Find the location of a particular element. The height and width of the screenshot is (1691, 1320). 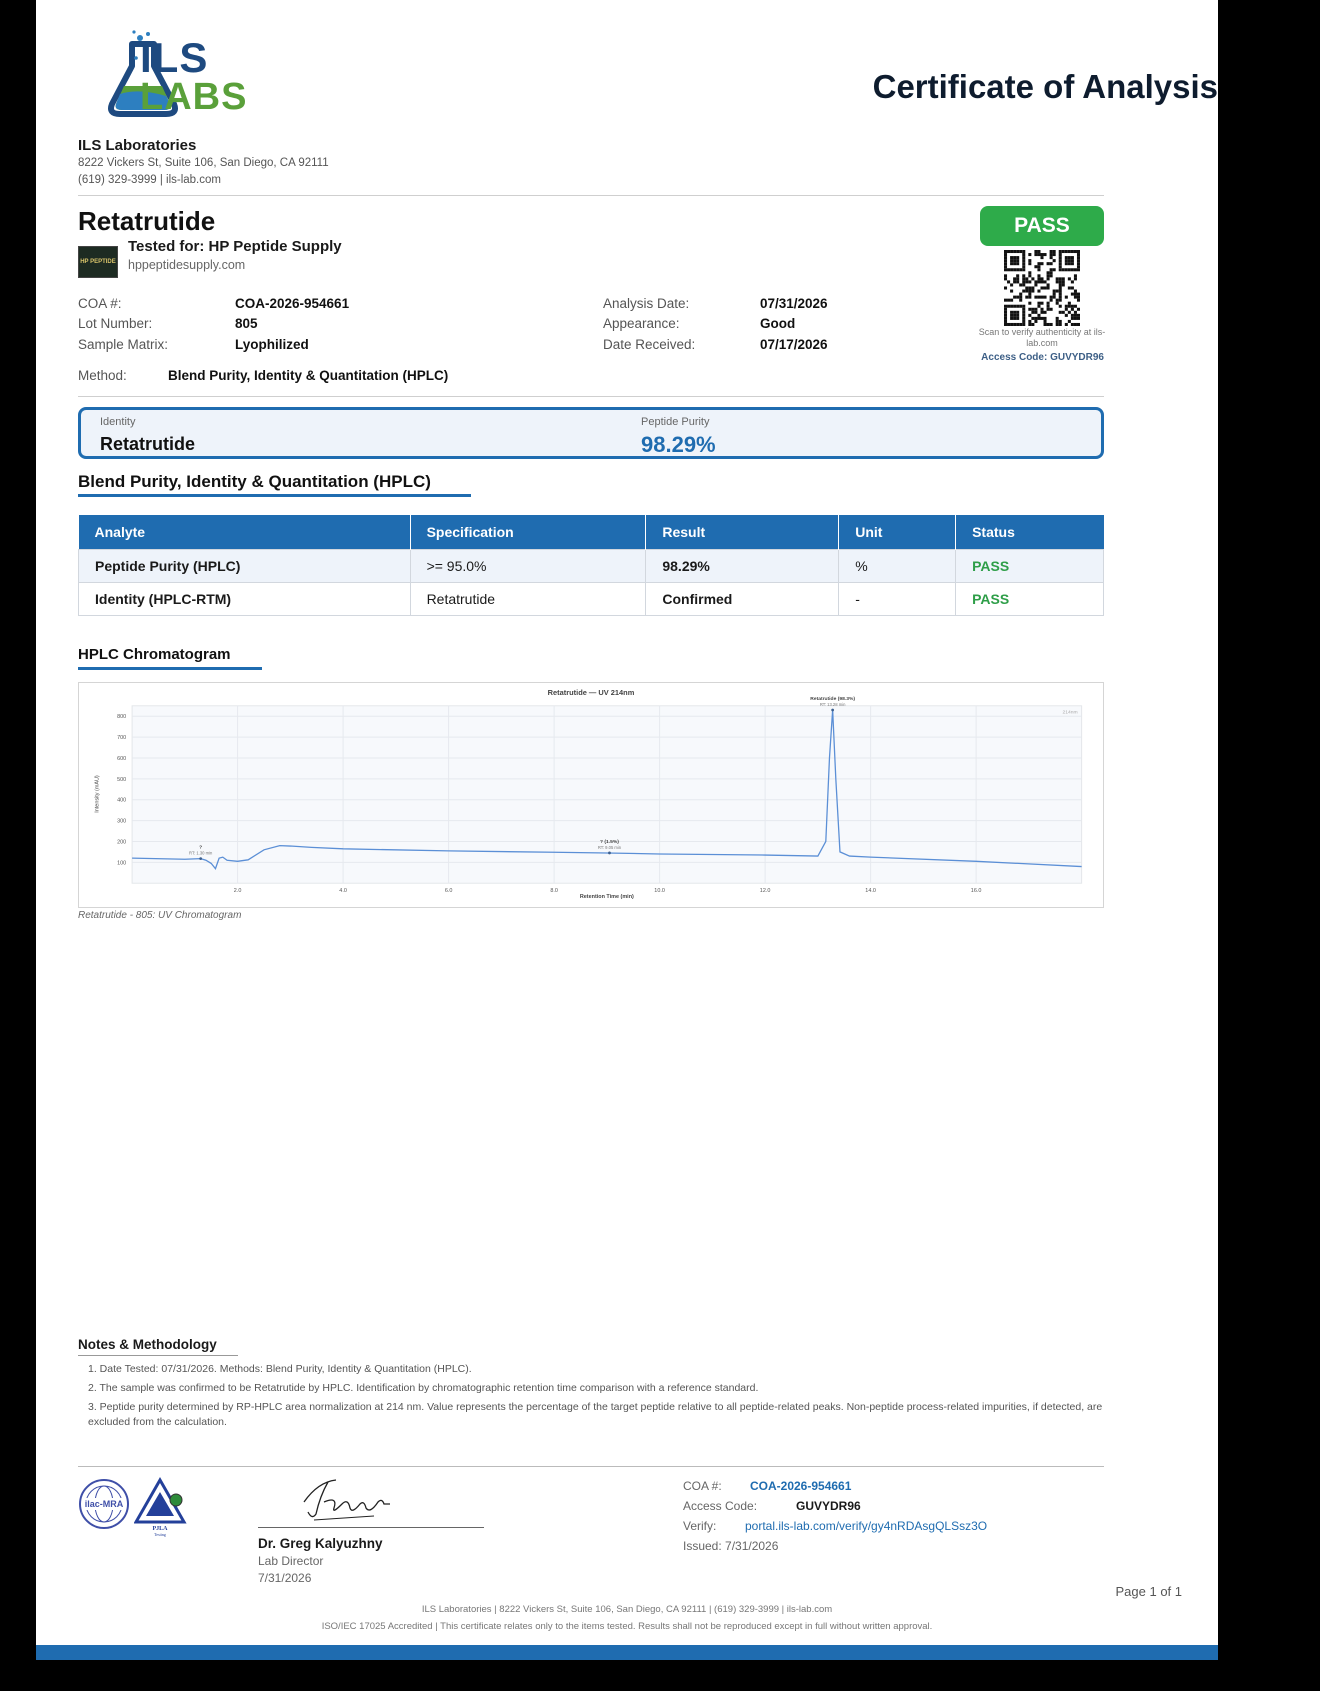

unit-cell: - is located at coordinates (897, 598).